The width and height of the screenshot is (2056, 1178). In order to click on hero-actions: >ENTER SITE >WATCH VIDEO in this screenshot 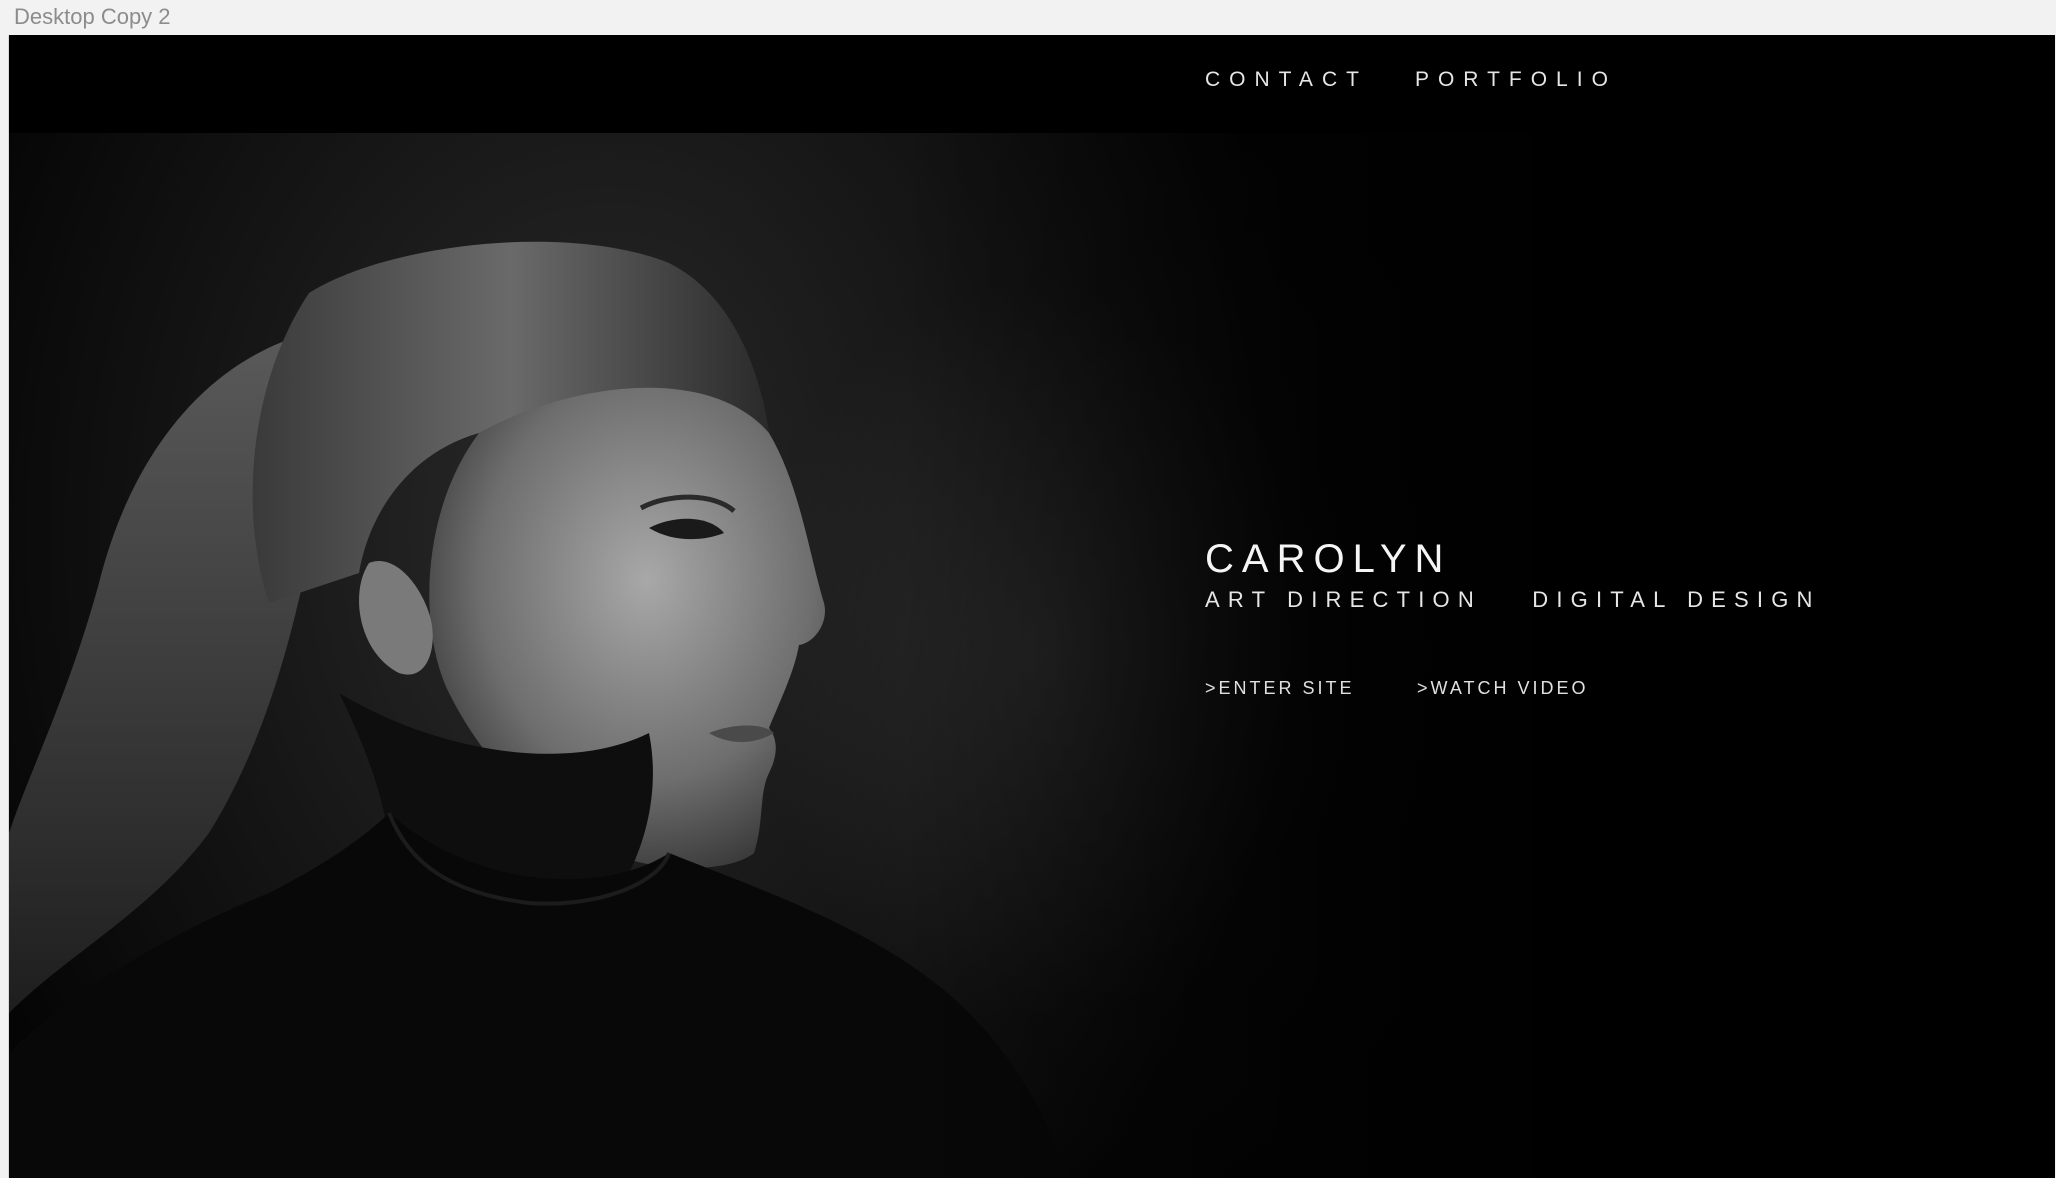, I will do `click(1397, 688)`.